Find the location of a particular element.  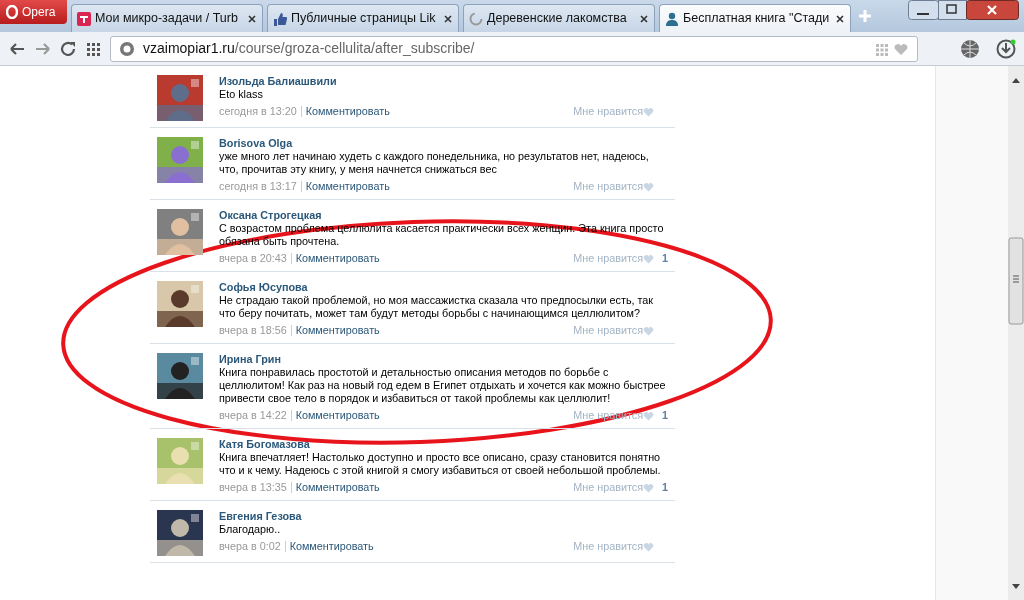

opera-logo-icon is located at coordinates (12, 12).